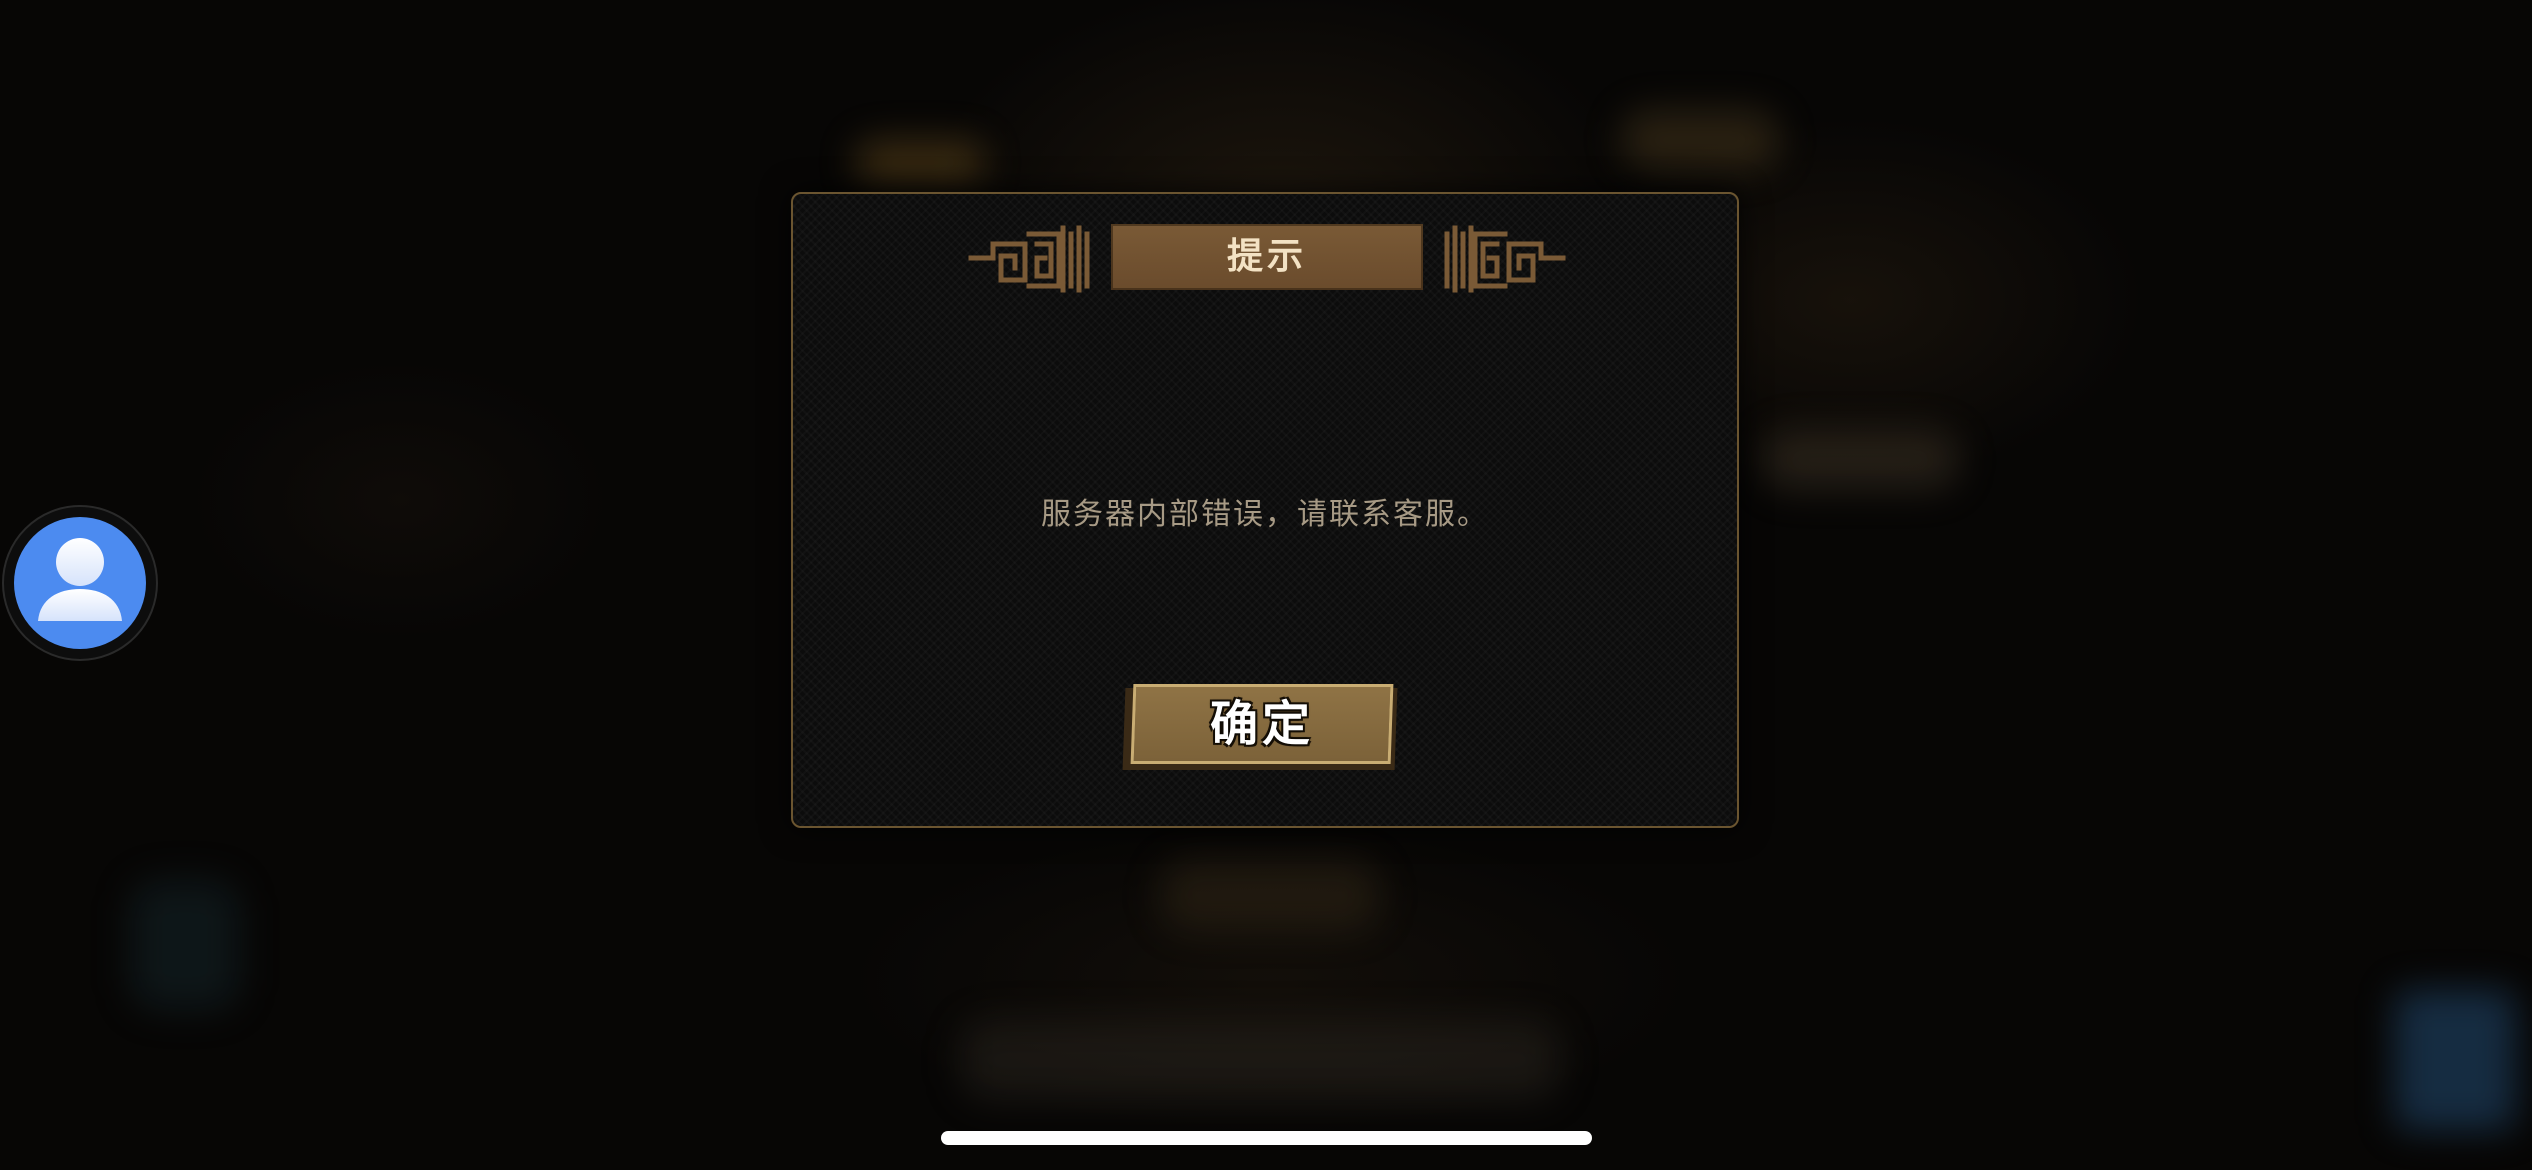 The image size is (2532, 1170). I want to click on confirm-button: 确定, so click(1260, 727).